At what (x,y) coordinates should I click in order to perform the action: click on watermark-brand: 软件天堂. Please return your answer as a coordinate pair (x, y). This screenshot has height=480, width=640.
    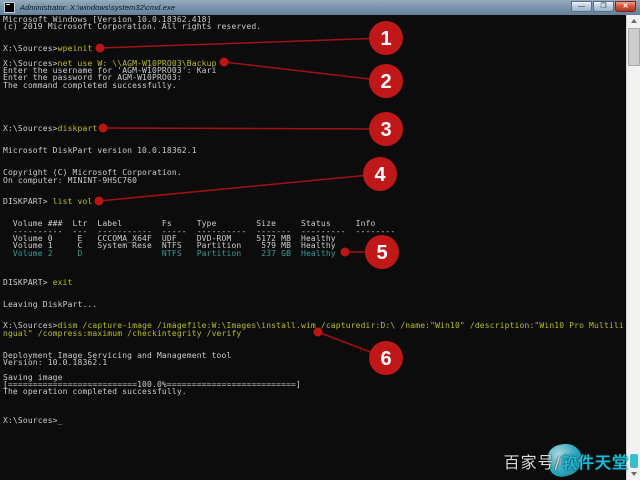
    Looking at the image, I should click on (594, 462).